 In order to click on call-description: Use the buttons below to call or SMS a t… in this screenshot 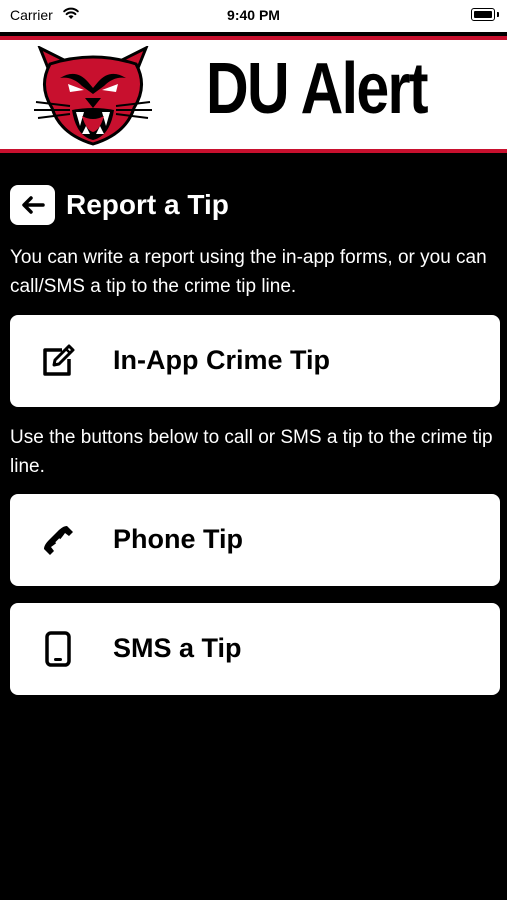, I will do `click(251, 452)`.